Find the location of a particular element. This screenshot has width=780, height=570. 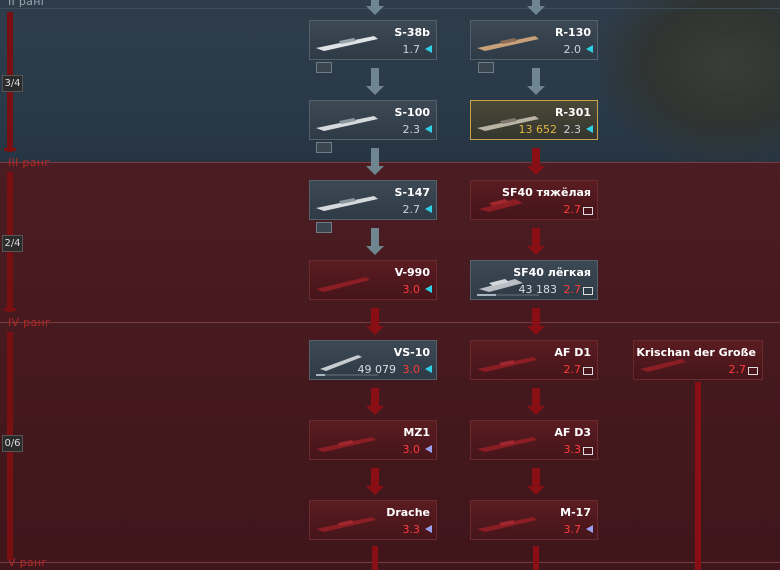

vehicle-name: MZ1 is located at coordinates (416, 432).